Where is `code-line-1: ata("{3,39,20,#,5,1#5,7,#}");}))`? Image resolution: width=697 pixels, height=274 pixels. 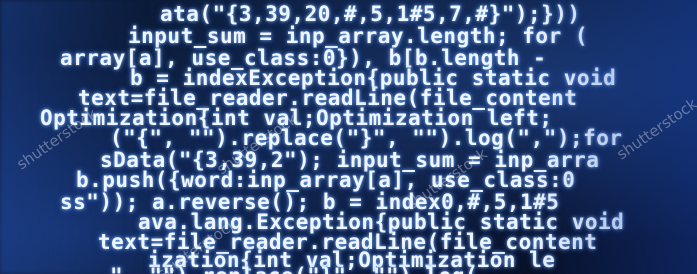 code-line-1: ata("{3,39,20,#,5,1#5,7,#}");})) is located at coordinates (370, 14).